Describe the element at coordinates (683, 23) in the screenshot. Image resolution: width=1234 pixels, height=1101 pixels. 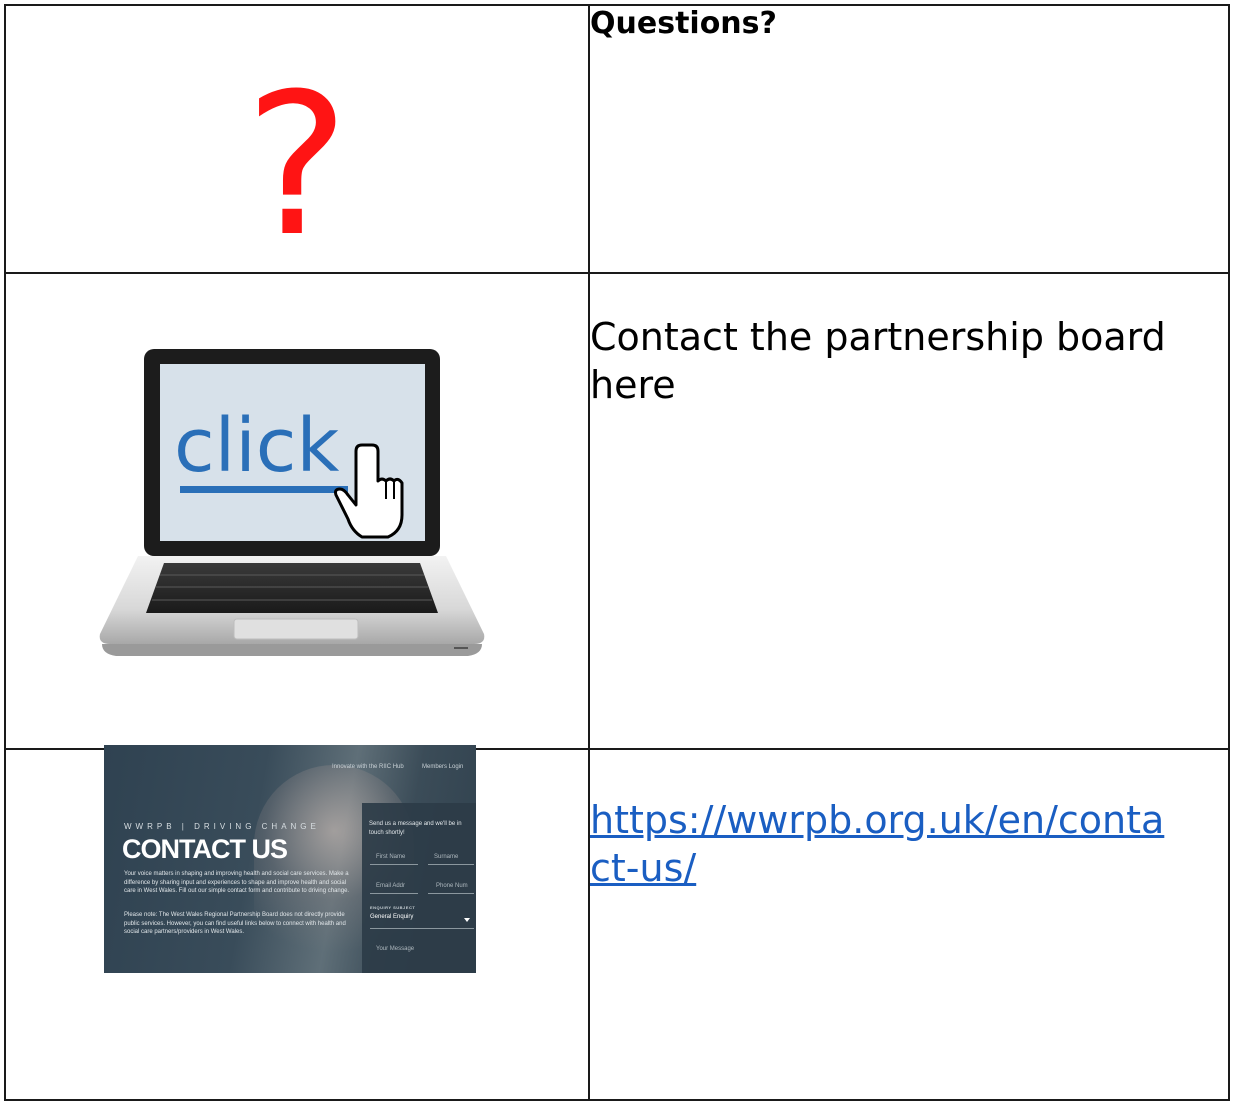
I see `questions-heading: Questions?` at that location.